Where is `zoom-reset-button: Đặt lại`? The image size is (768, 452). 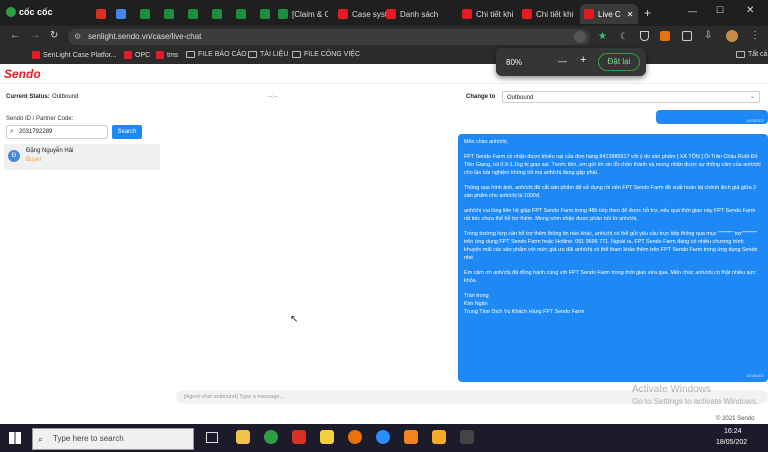 zoom-reset-button: Đặt lại is located at coordinates (619, 62).